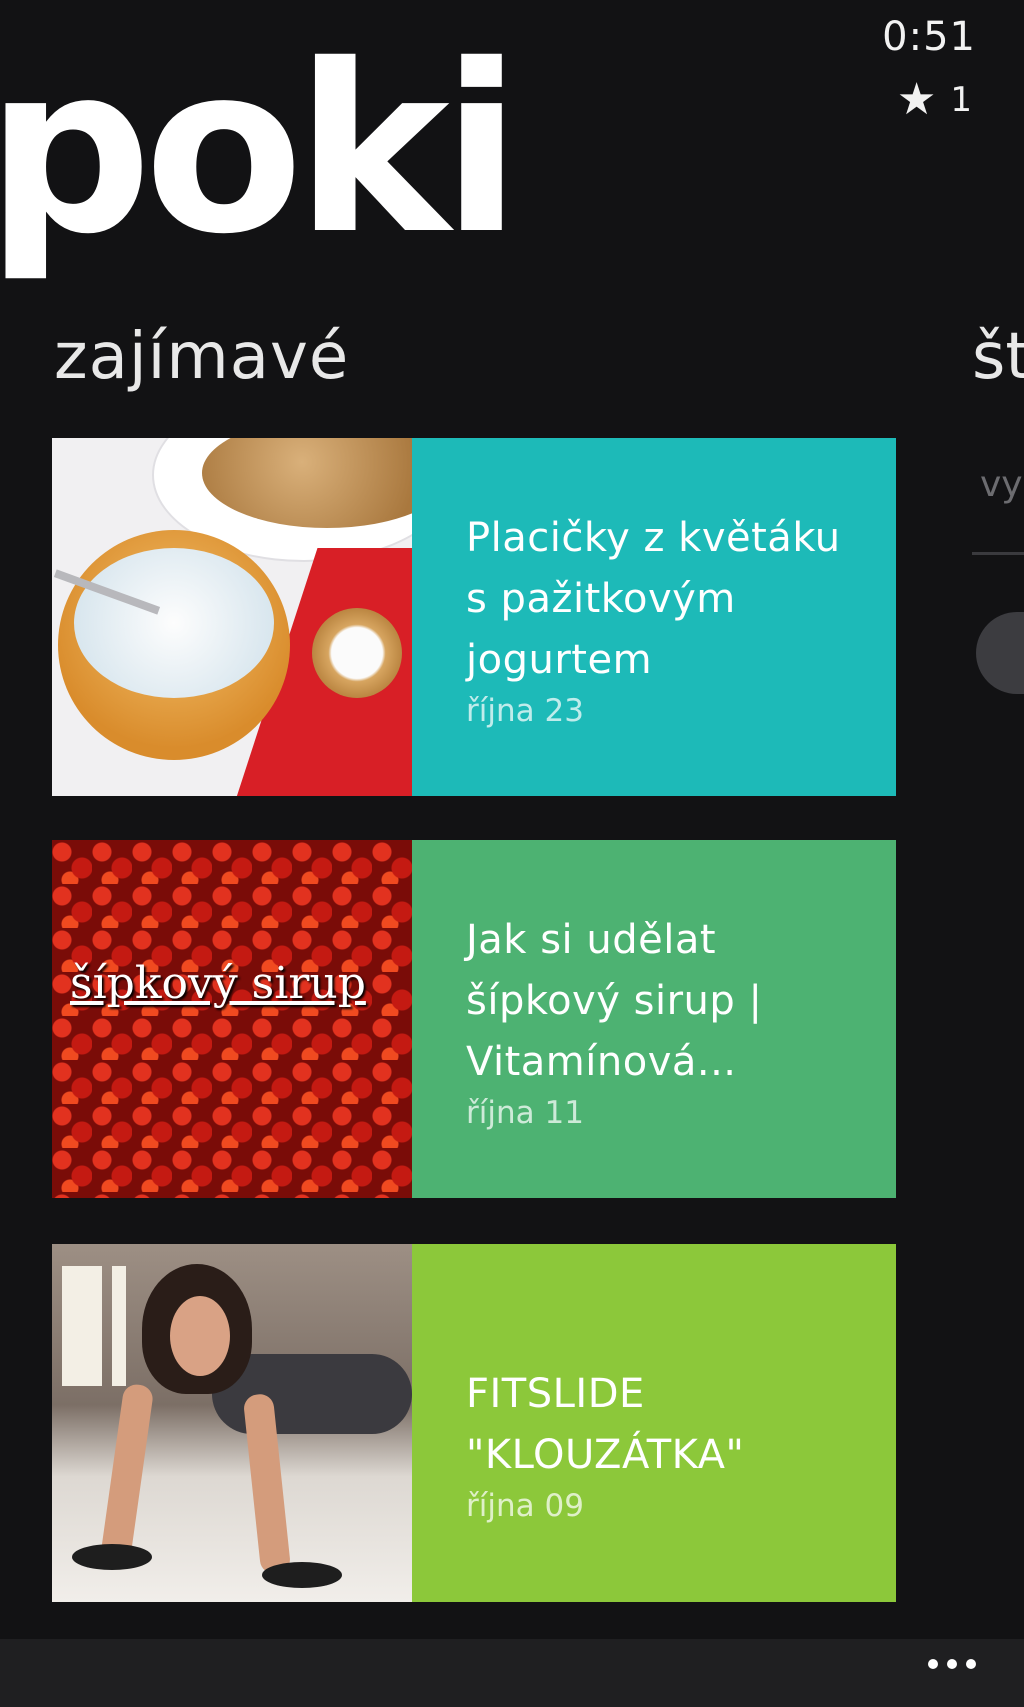 This screenshot has height=1707, width=1024. I want to click on thumbnail-caption: šípkový sirup, so click(218, 983).